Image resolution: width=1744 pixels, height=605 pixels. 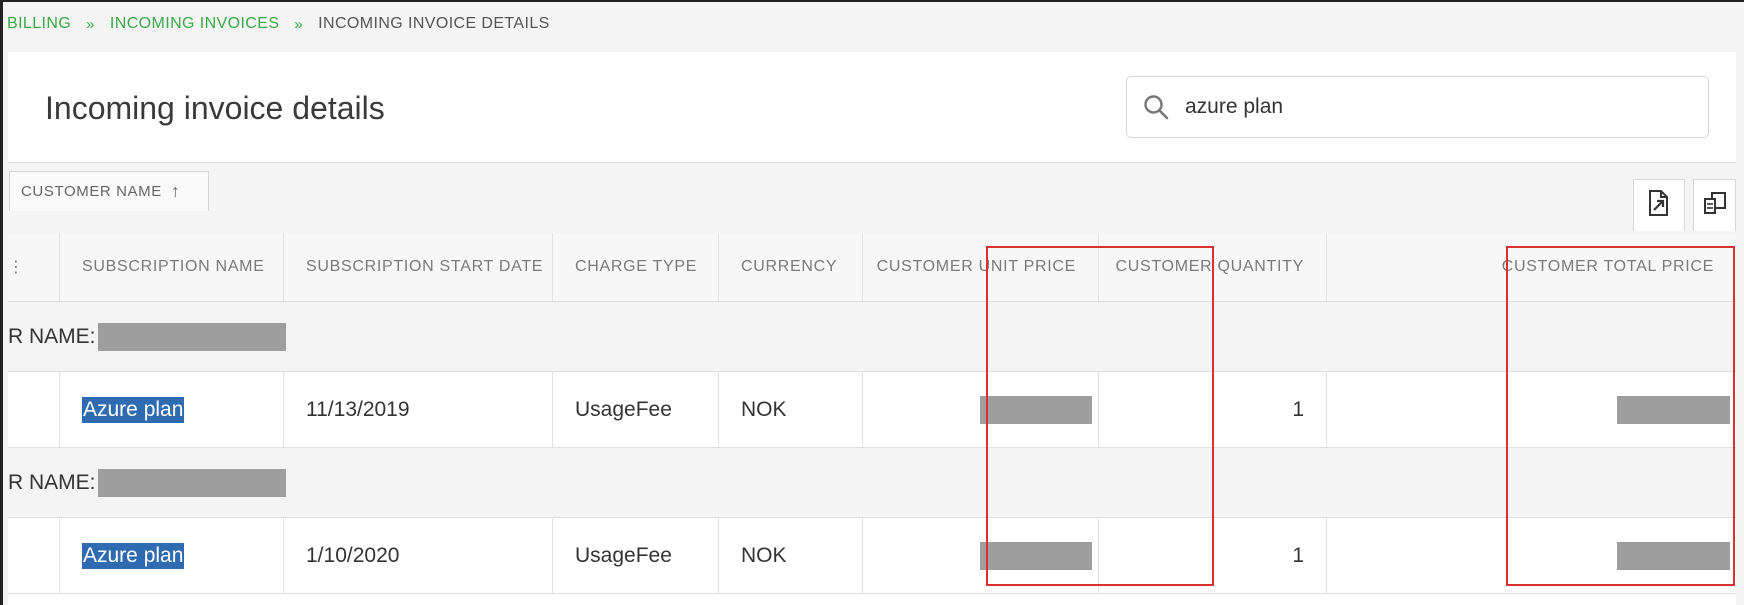 What do you see at coordinates (418, 267) in the screenshot?
I see `column-header-subscription-start-date: SUBSCRIPTION START DATE` at bounding box center [418, 267].